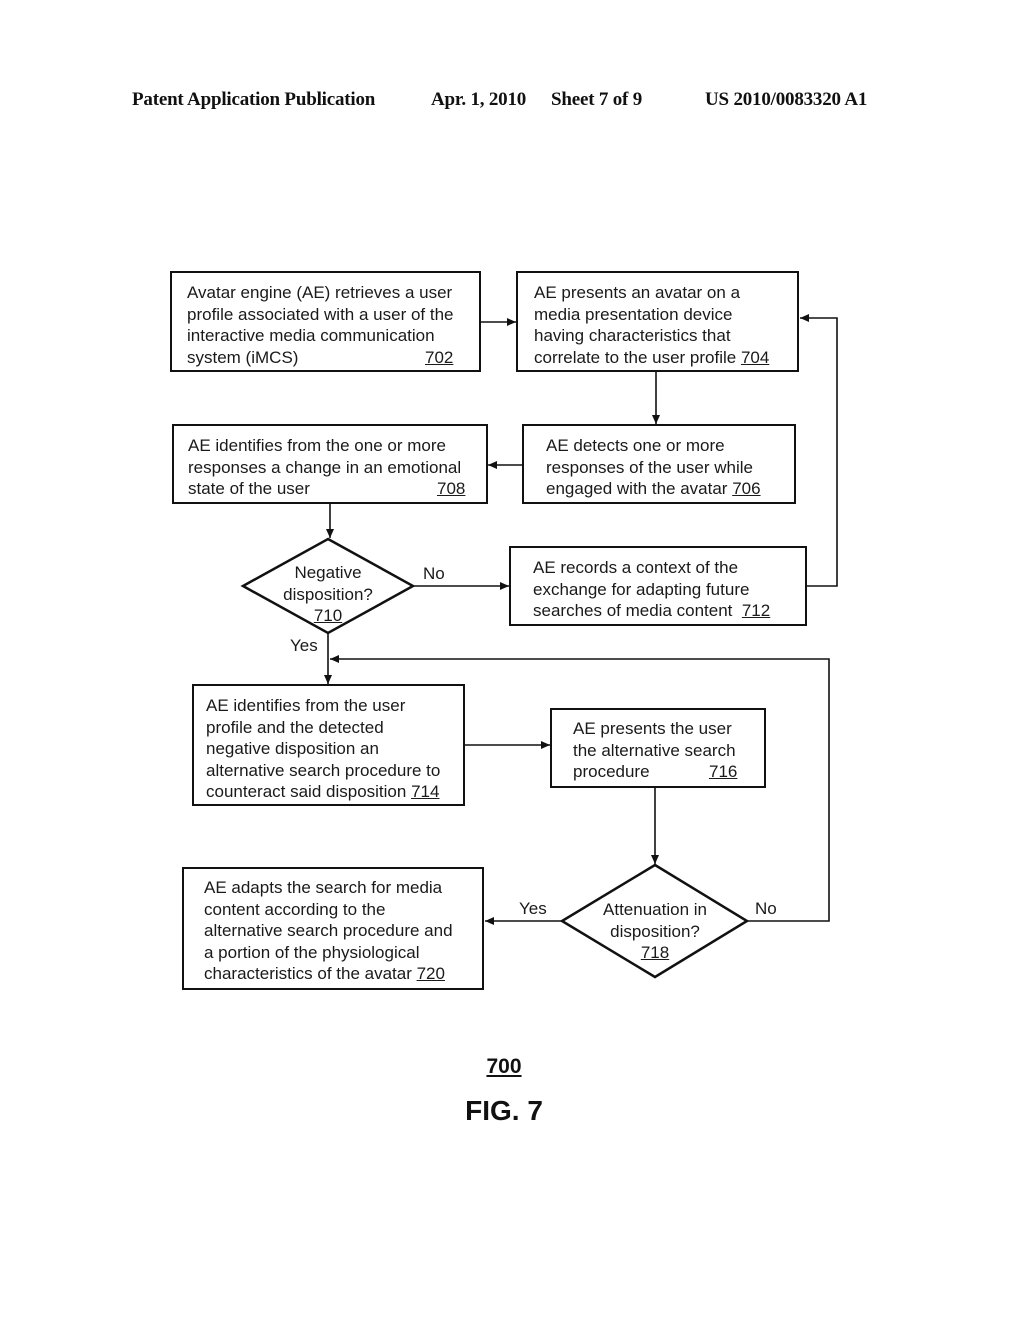  Describe the element at coordinates (310, 973) in the screenshot. I see `step-720-text: characteristics of the avatar` at that location.